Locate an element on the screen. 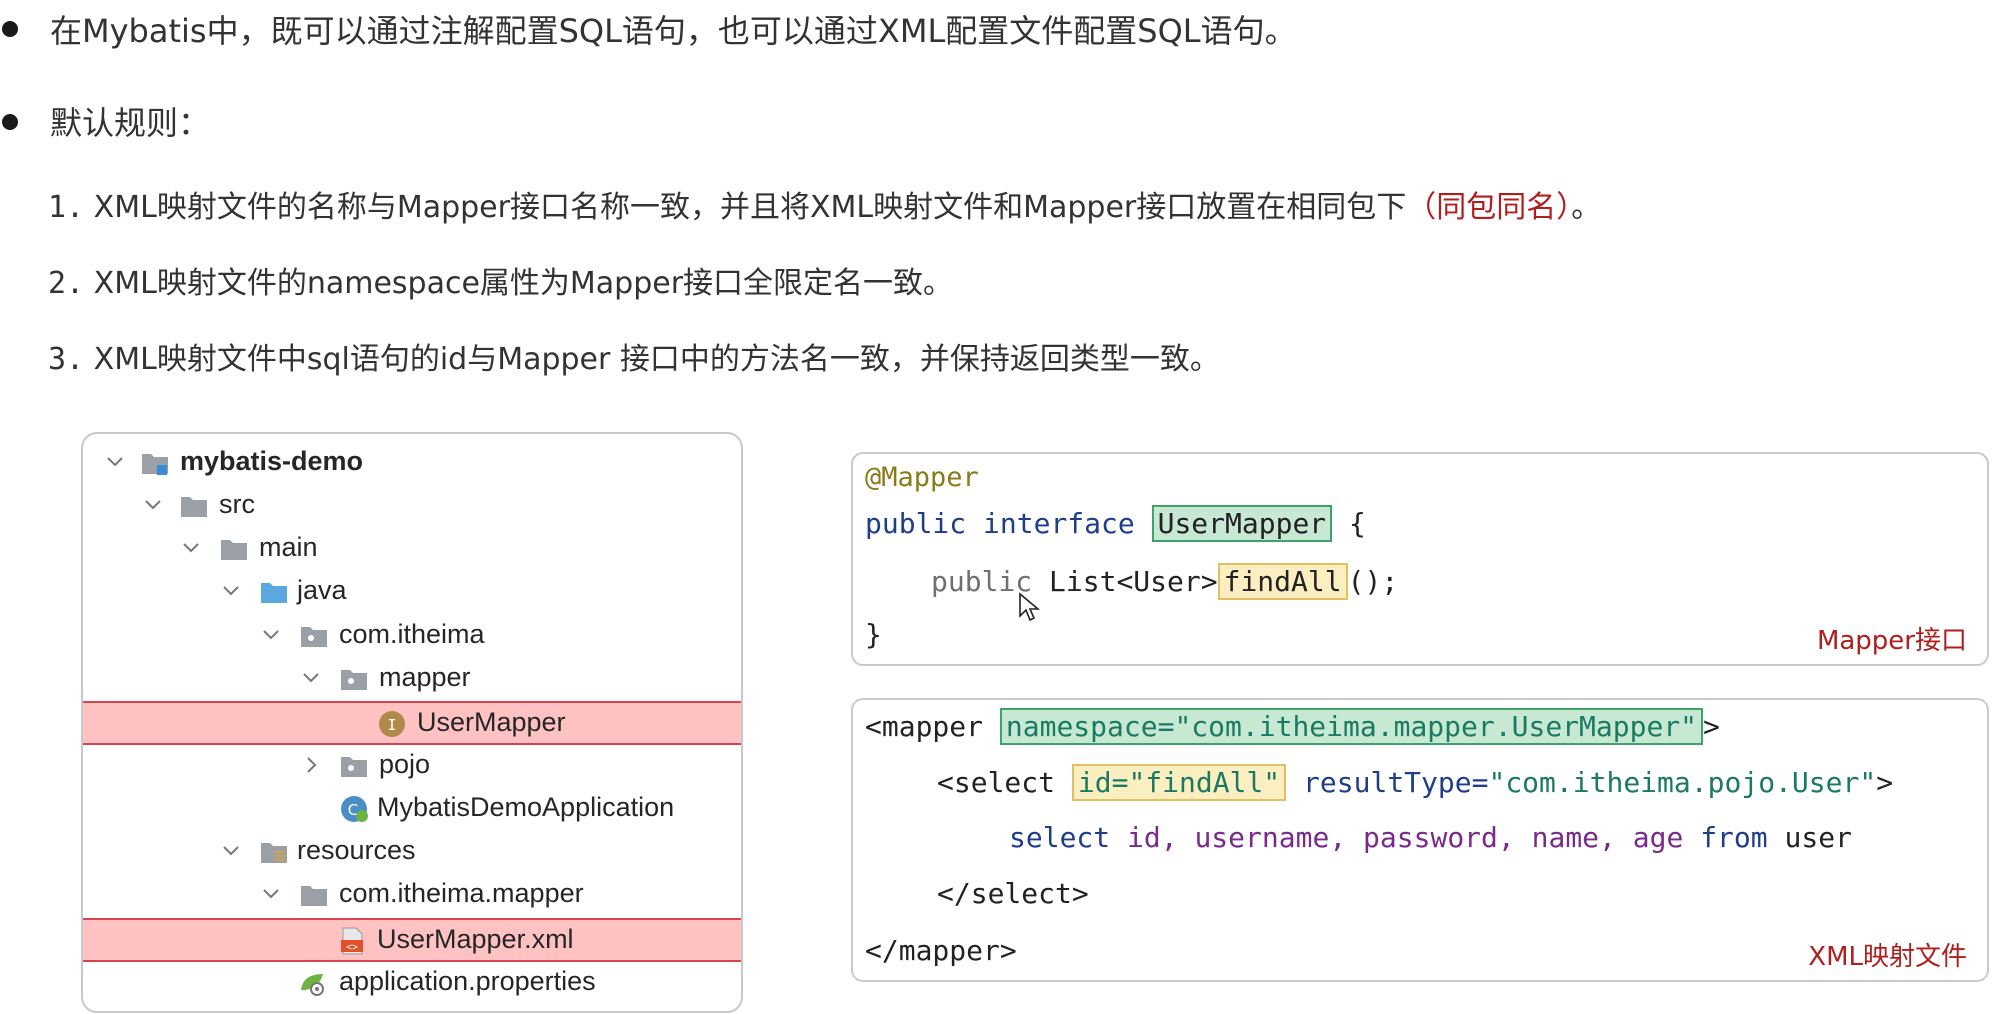 The image size is (1995, 1014). mapper-open-end: > is located at coordinates (1711, 726).